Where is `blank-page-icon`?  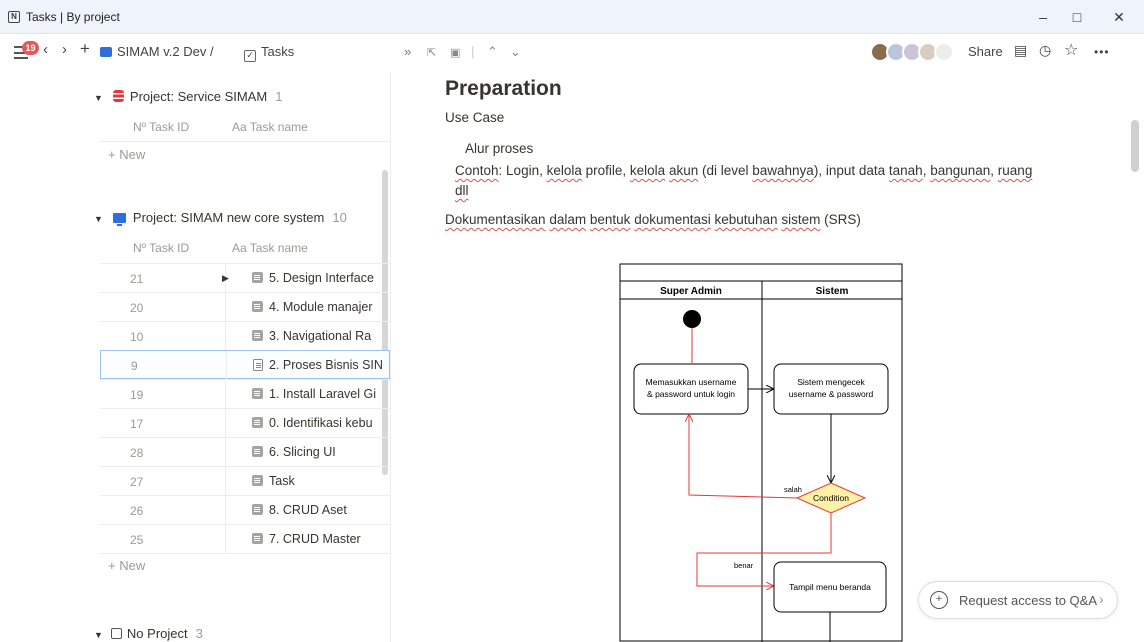 blank-page-icon is located at coordinates (116, 633).